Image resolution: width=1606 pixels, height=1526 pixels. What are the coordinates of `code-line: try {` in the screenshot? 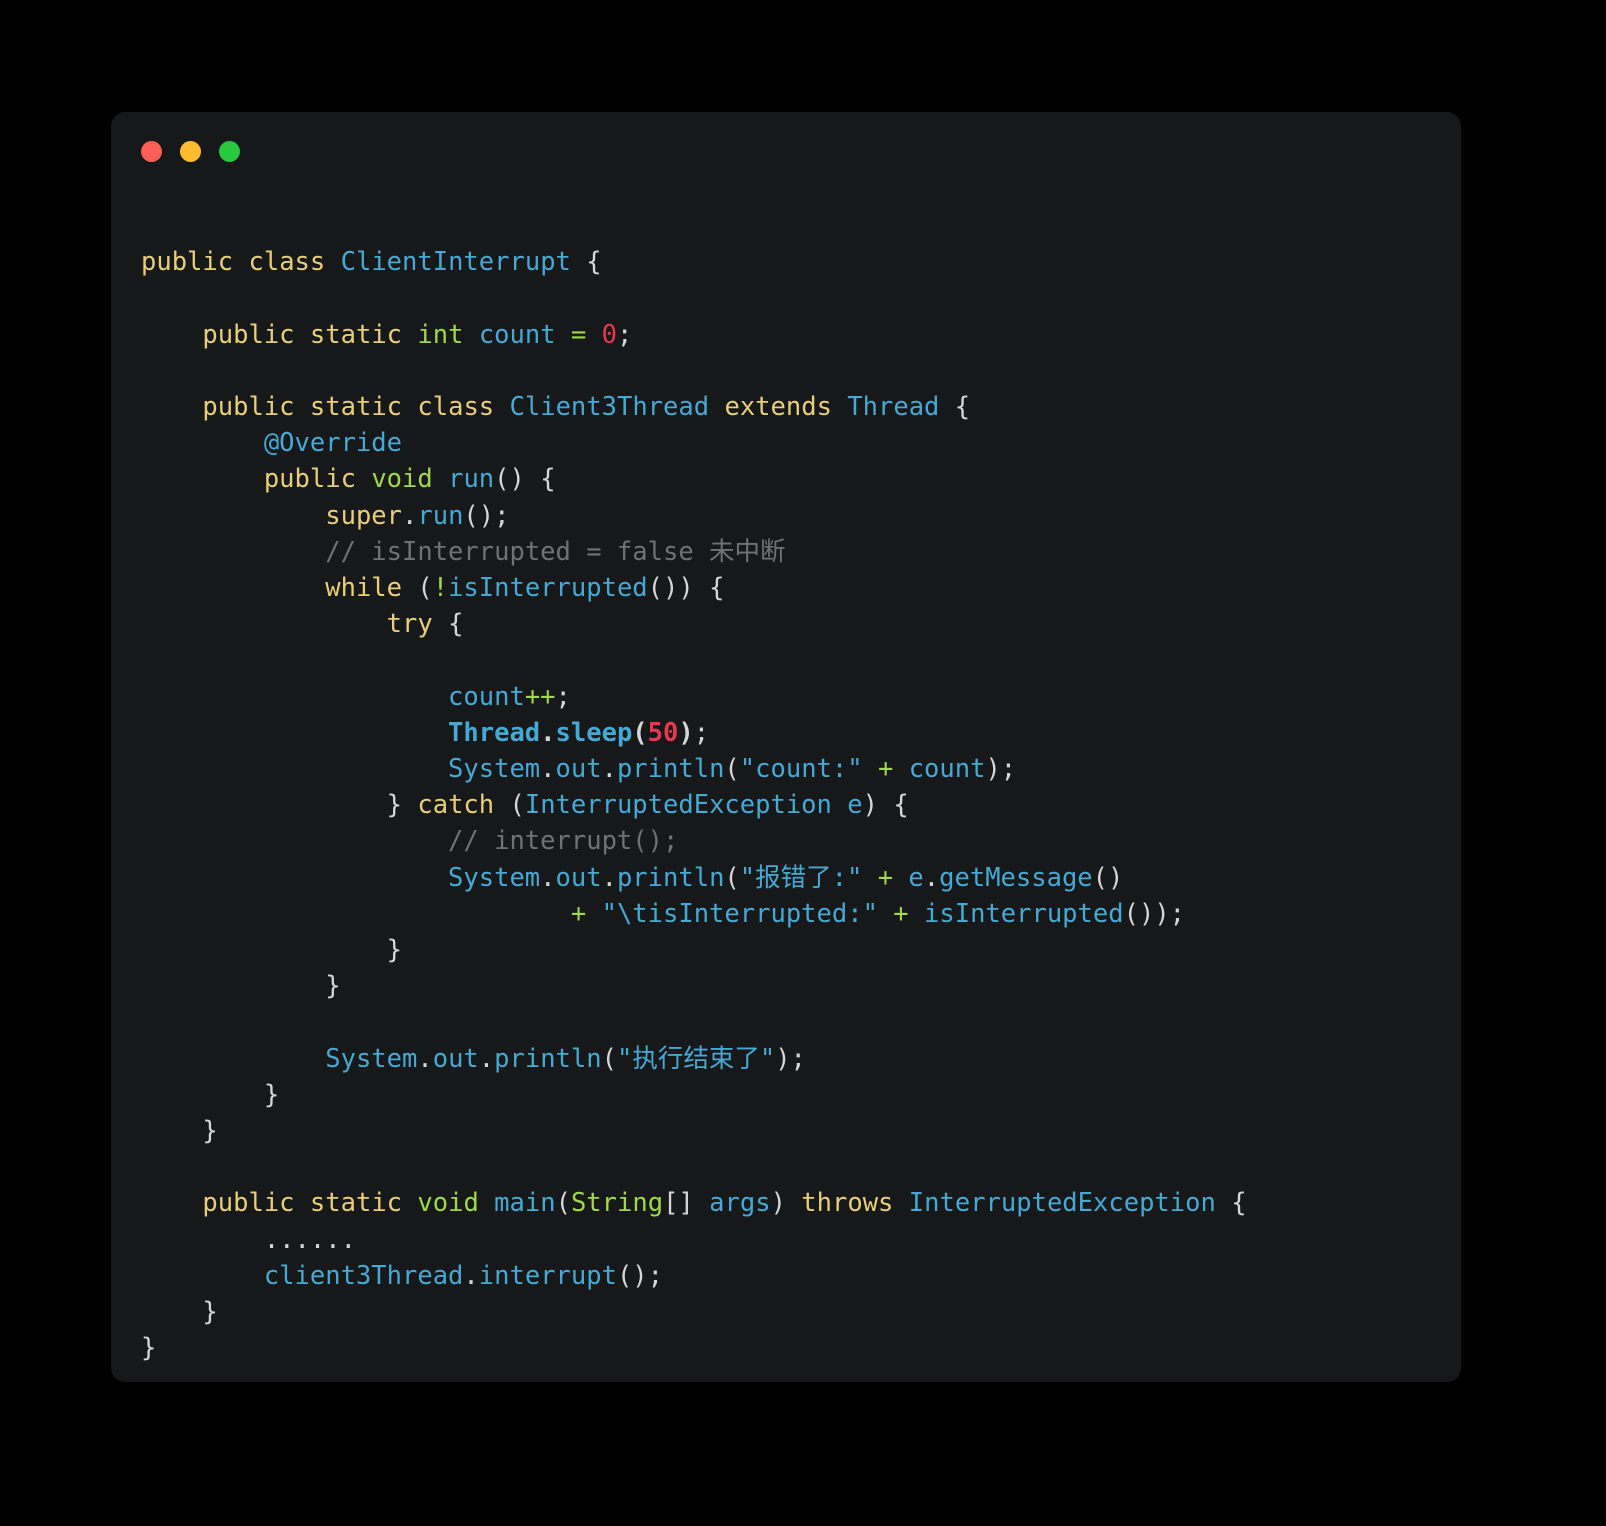 It's located at (425, 624).